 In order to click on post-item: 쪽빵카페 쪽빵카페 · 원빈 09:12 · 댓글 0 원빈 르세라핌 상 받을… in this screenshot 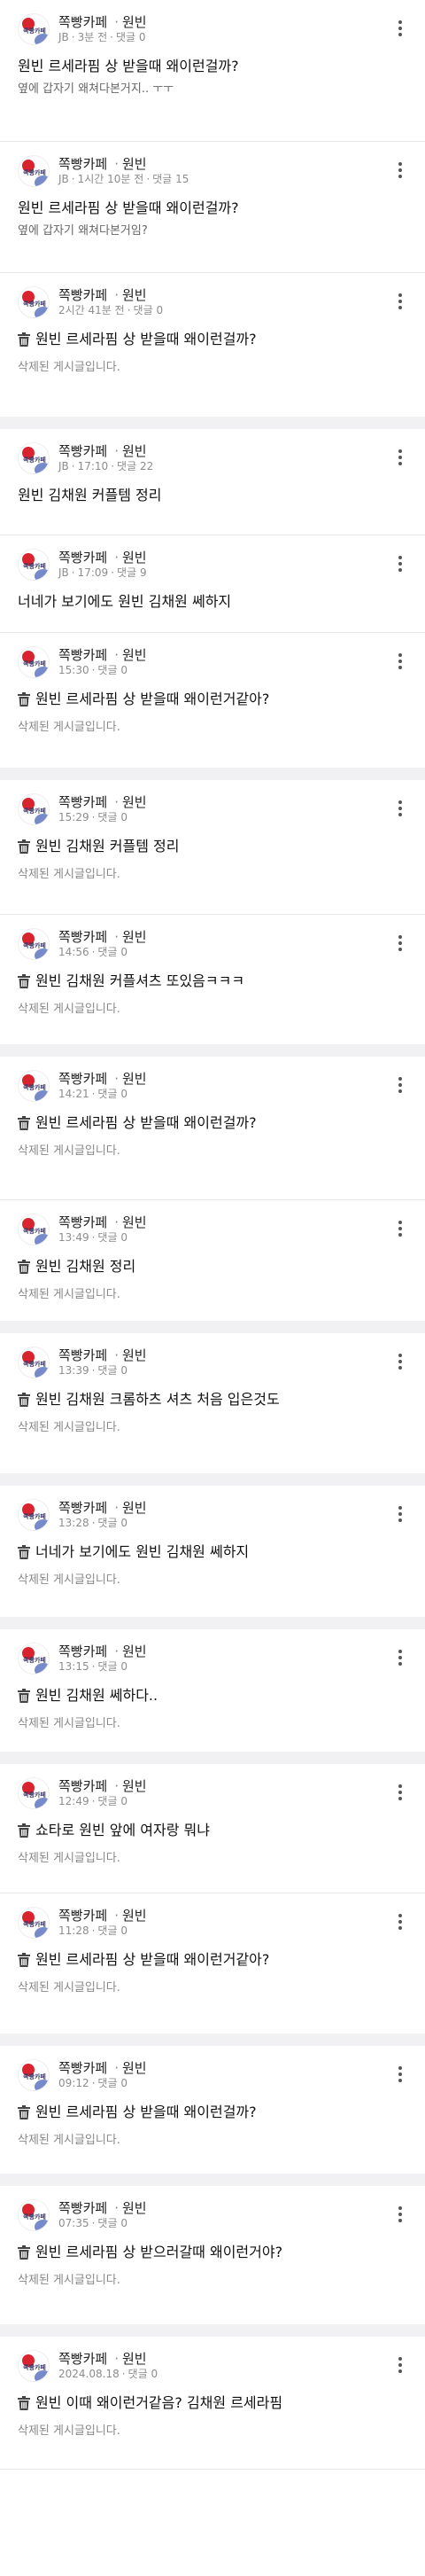, I will do `click(212, 2116)`.